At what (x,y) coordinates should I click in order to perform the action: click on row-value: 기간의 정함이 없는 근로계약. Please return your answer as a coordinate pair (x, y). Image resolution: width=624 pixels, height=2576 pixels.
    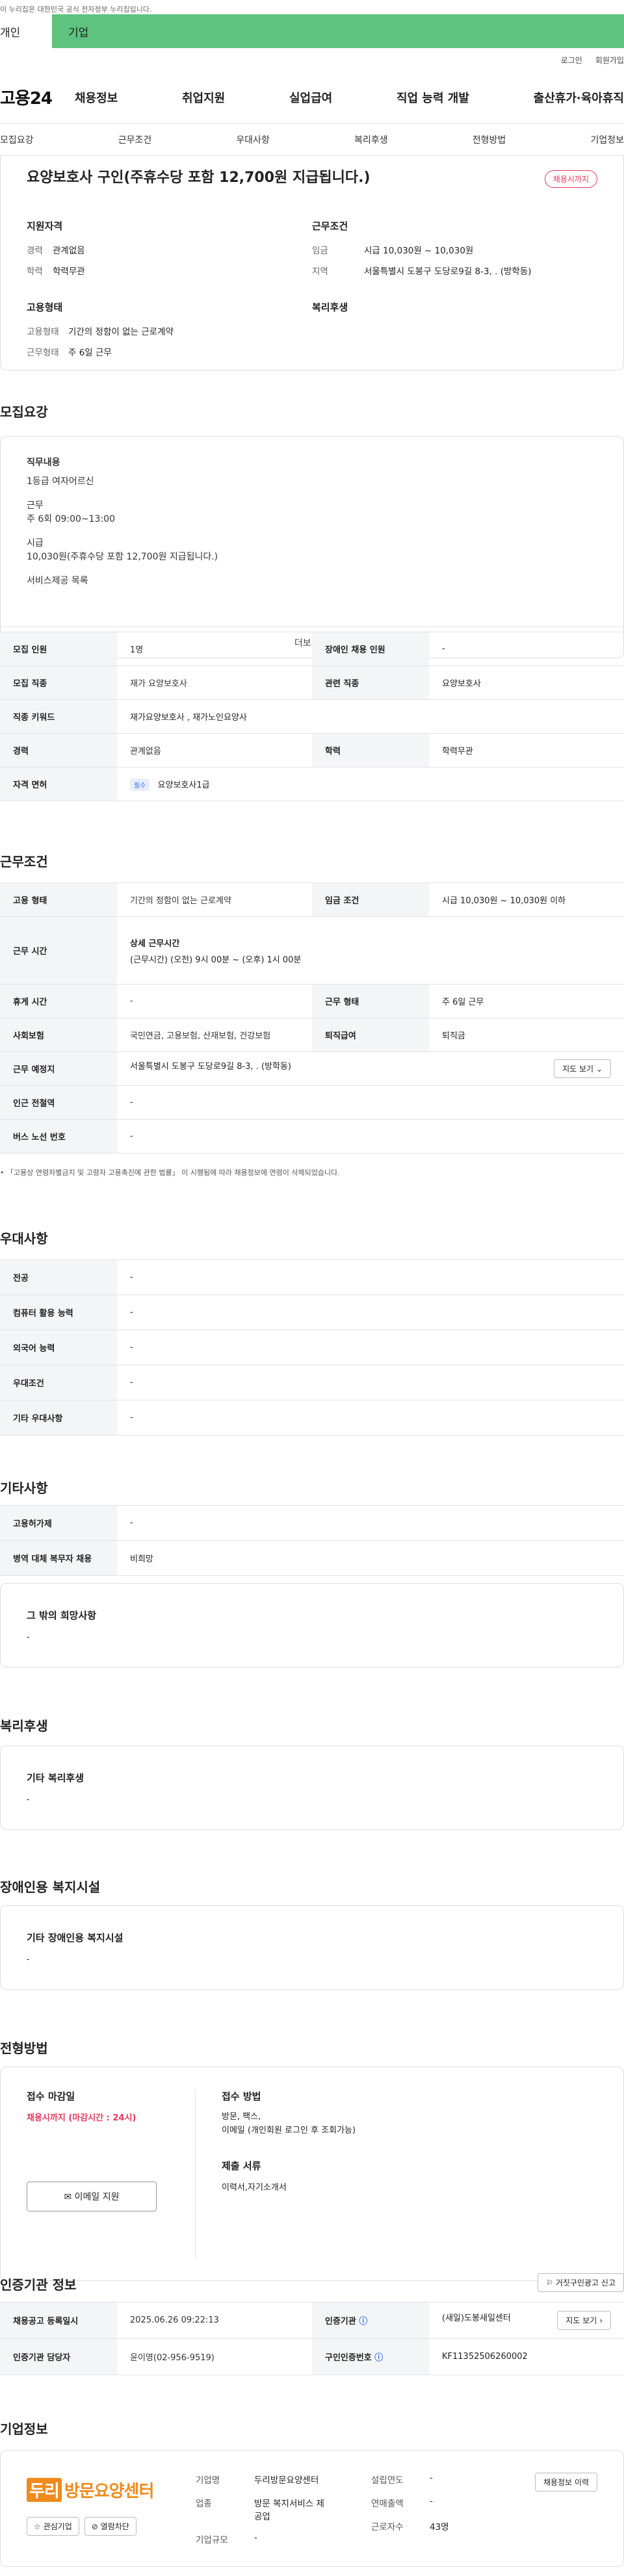
    Looking at the image, I should click on (214, 899).